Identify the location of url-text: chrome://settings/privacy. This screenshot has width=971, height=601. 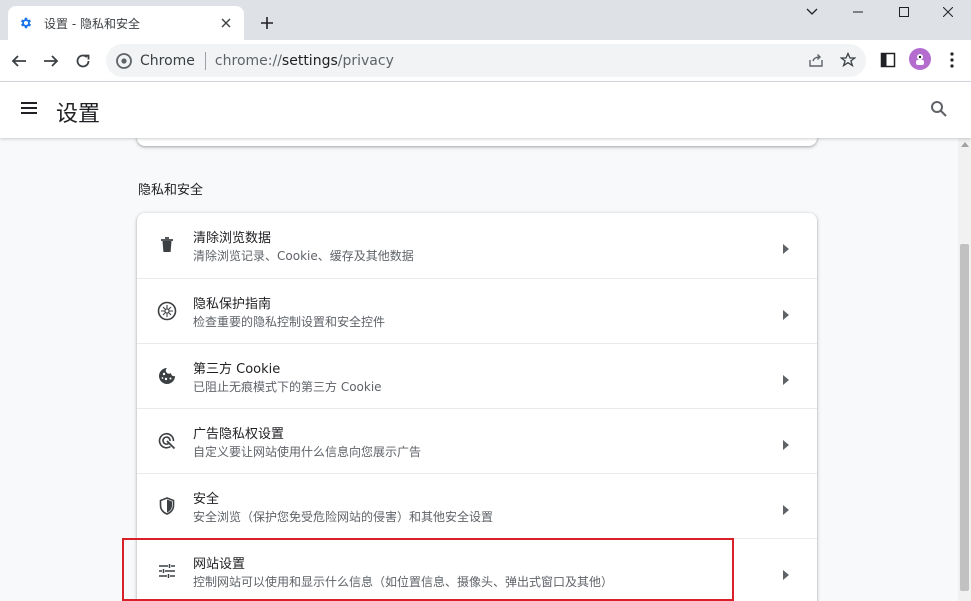
(304, 61).